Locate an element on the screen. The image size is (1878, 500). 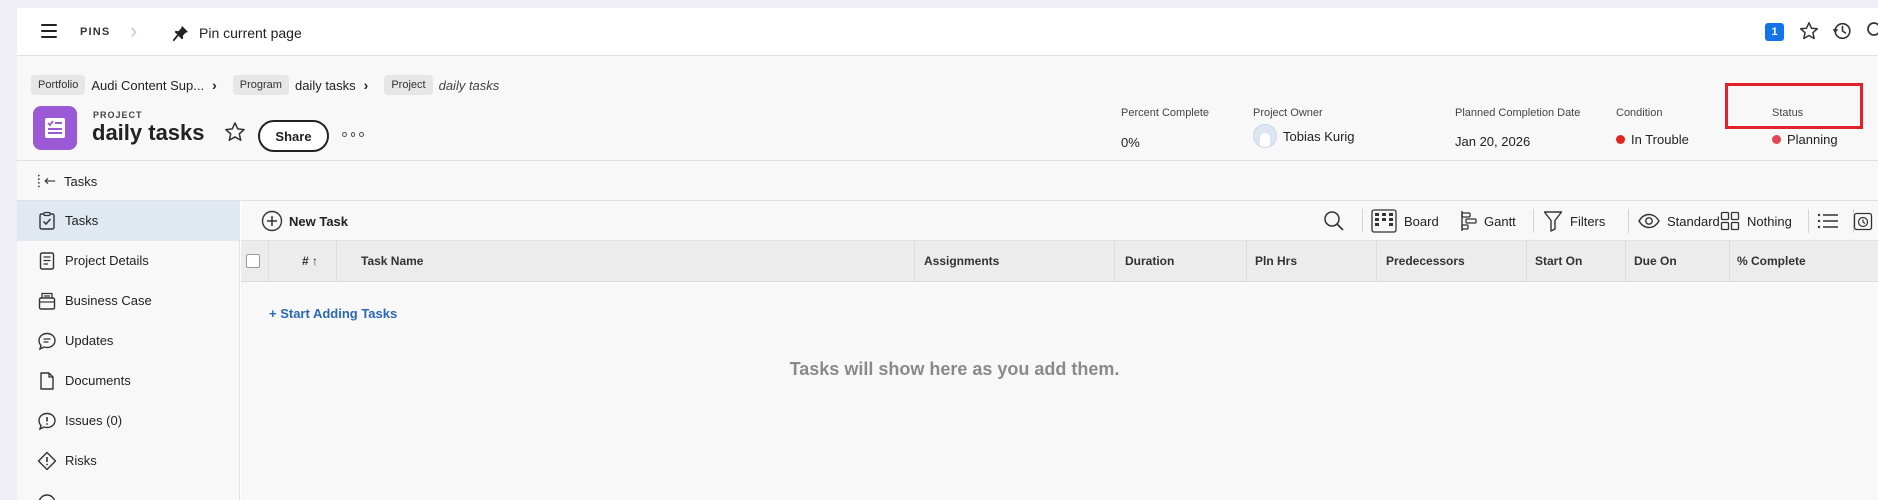
sidebar-item-label: Risks is located at coordinates (81, 460).